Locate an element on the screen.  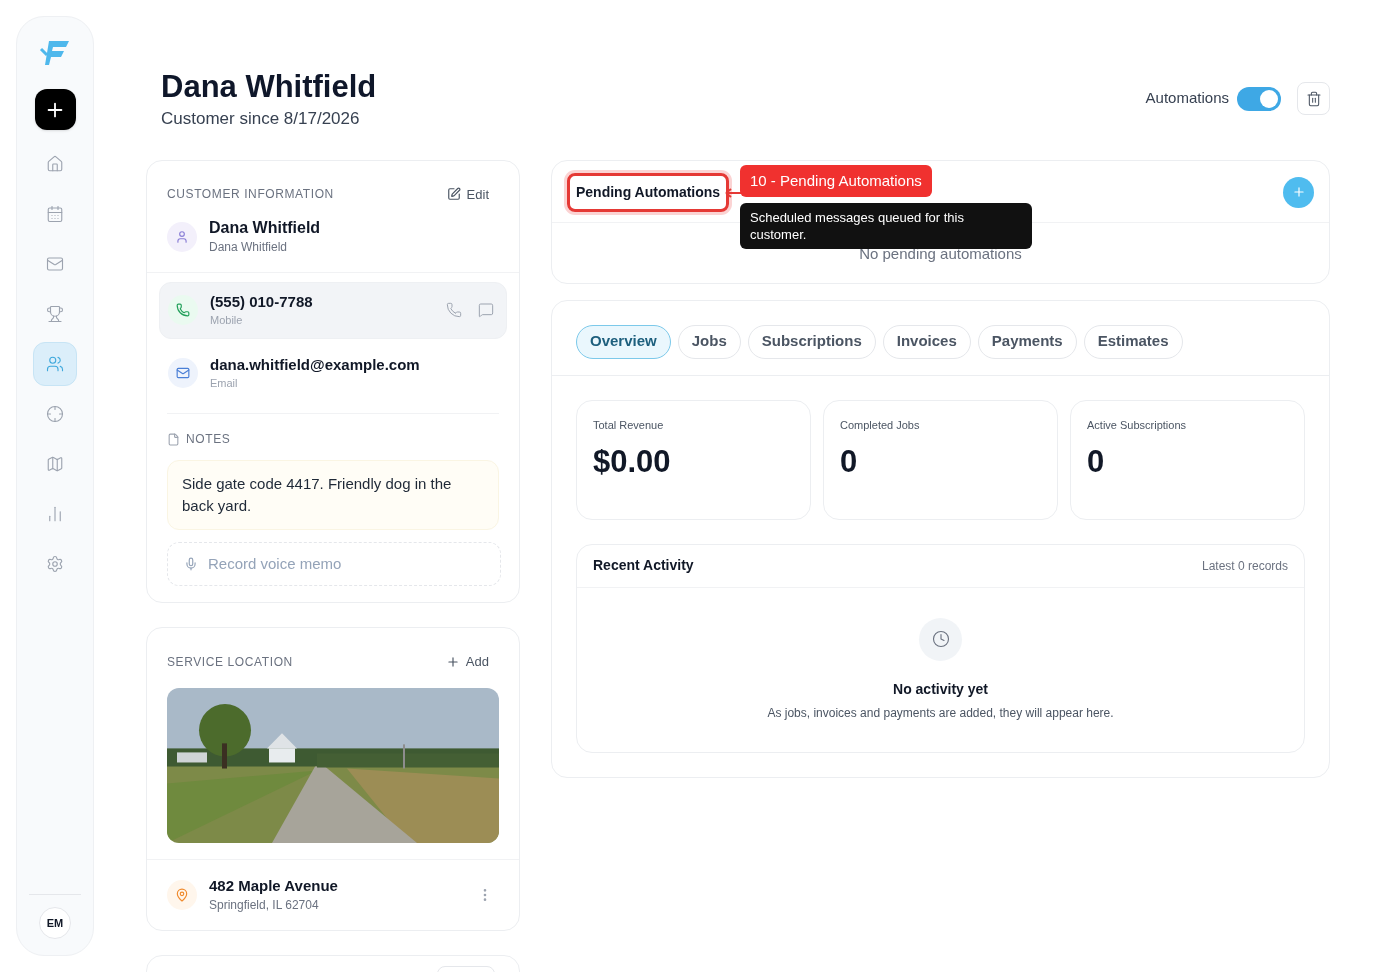
records-count: Latest 0 records is located at coordinates (1244, 566).